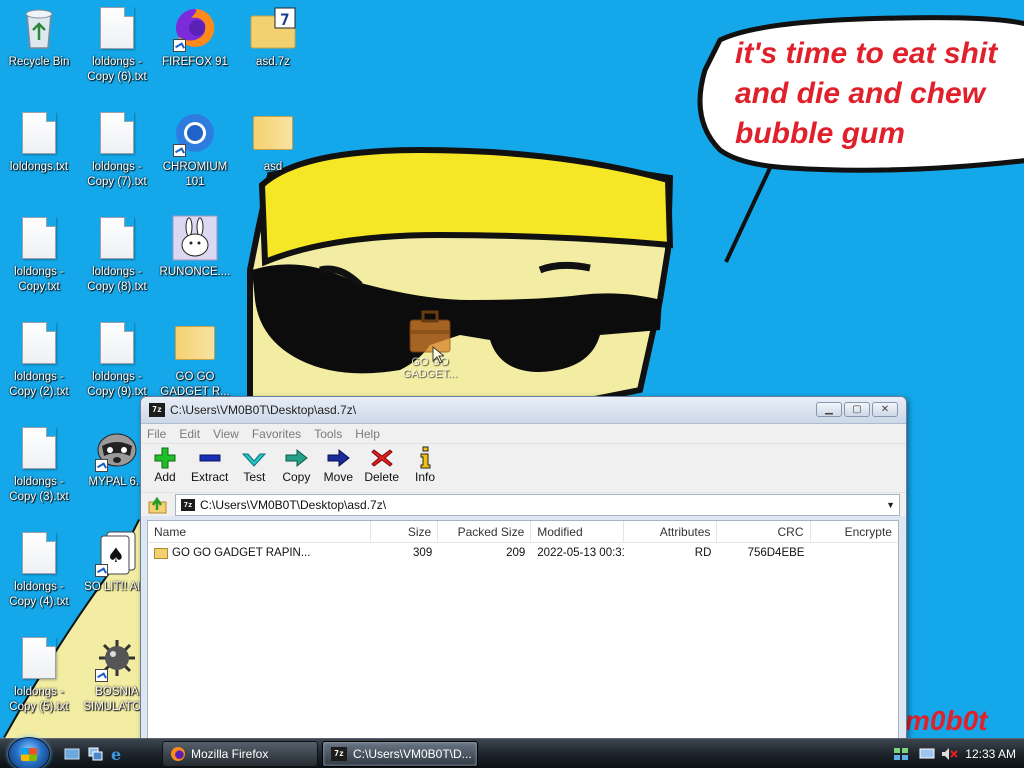  I want to click on bunny-icon, so click(195, 238).